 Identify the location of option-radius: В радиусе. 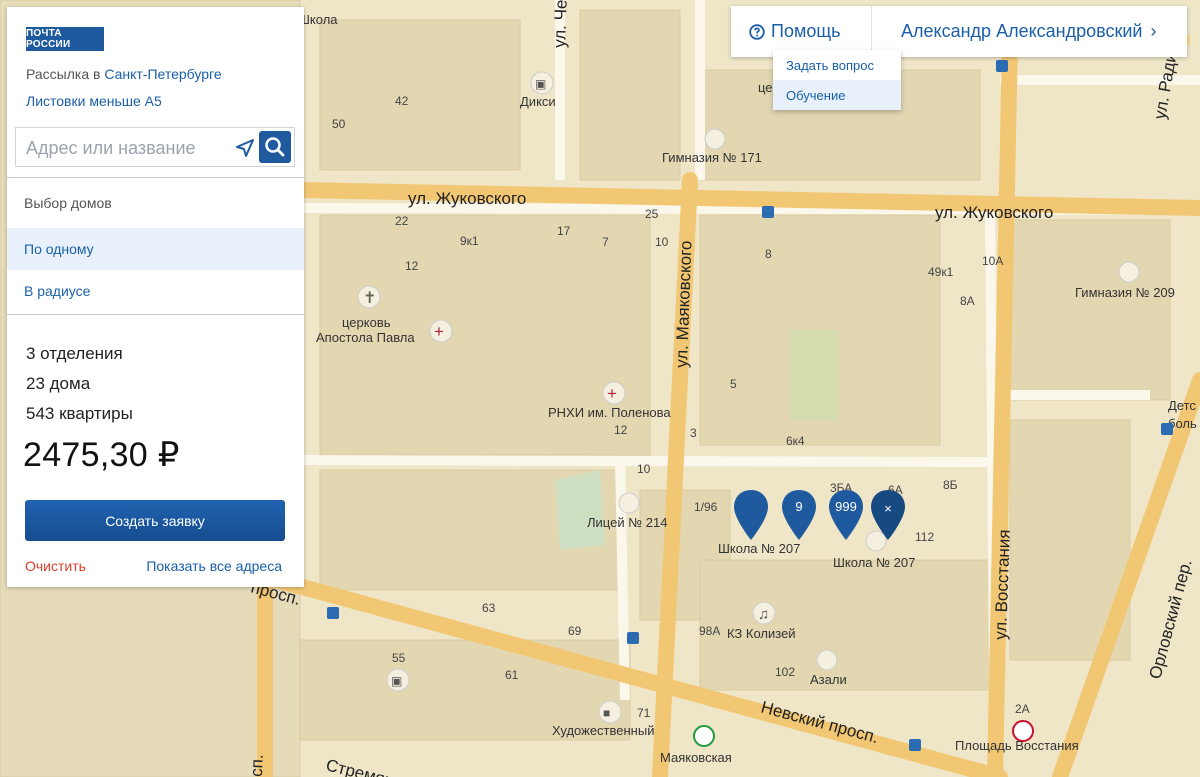
(155, 291).